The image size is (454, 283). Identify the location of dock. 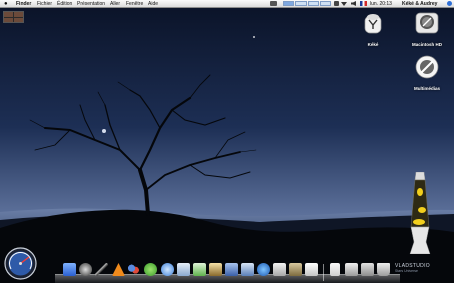
(227, 272).